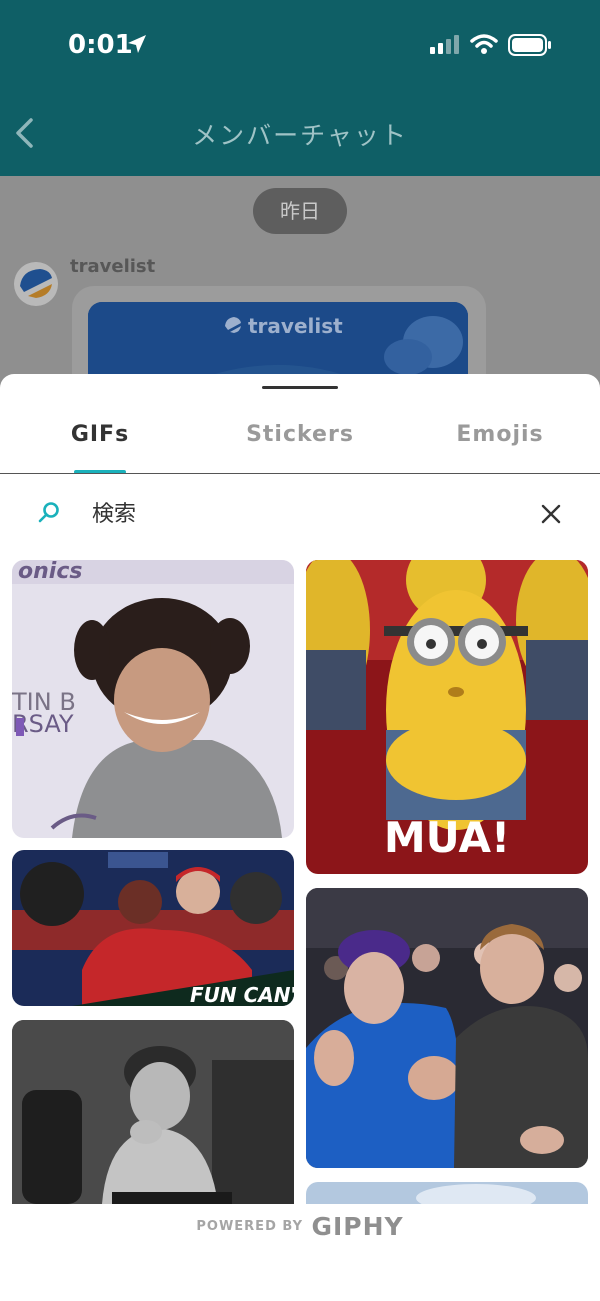 This screenshot has height=1301, width=600. What do you see at coordinates (137, 46) in the screenshot?
I see `location-arrow-icon` at bounding box center [137, 46].